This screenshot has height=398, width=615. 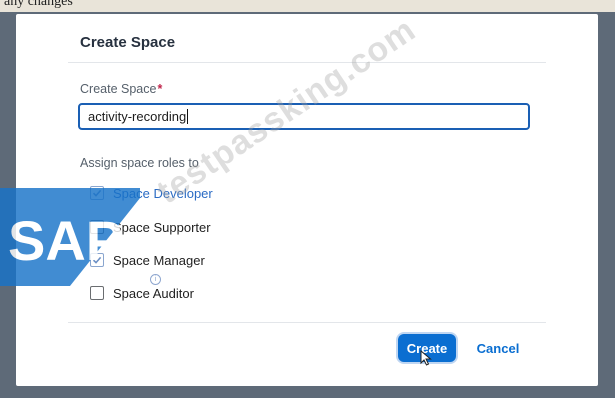 I want to click on mouse-pointer-icon, so click(x=426, y=358).